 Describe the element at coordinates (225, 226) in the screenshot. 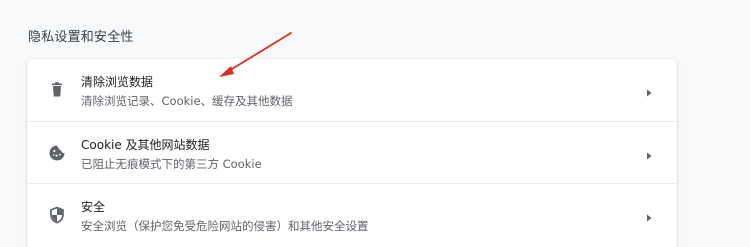

I see `row-subtitle: 安全浏览（保护您免受危险网站的侵害）和其他安全设置` at that location.